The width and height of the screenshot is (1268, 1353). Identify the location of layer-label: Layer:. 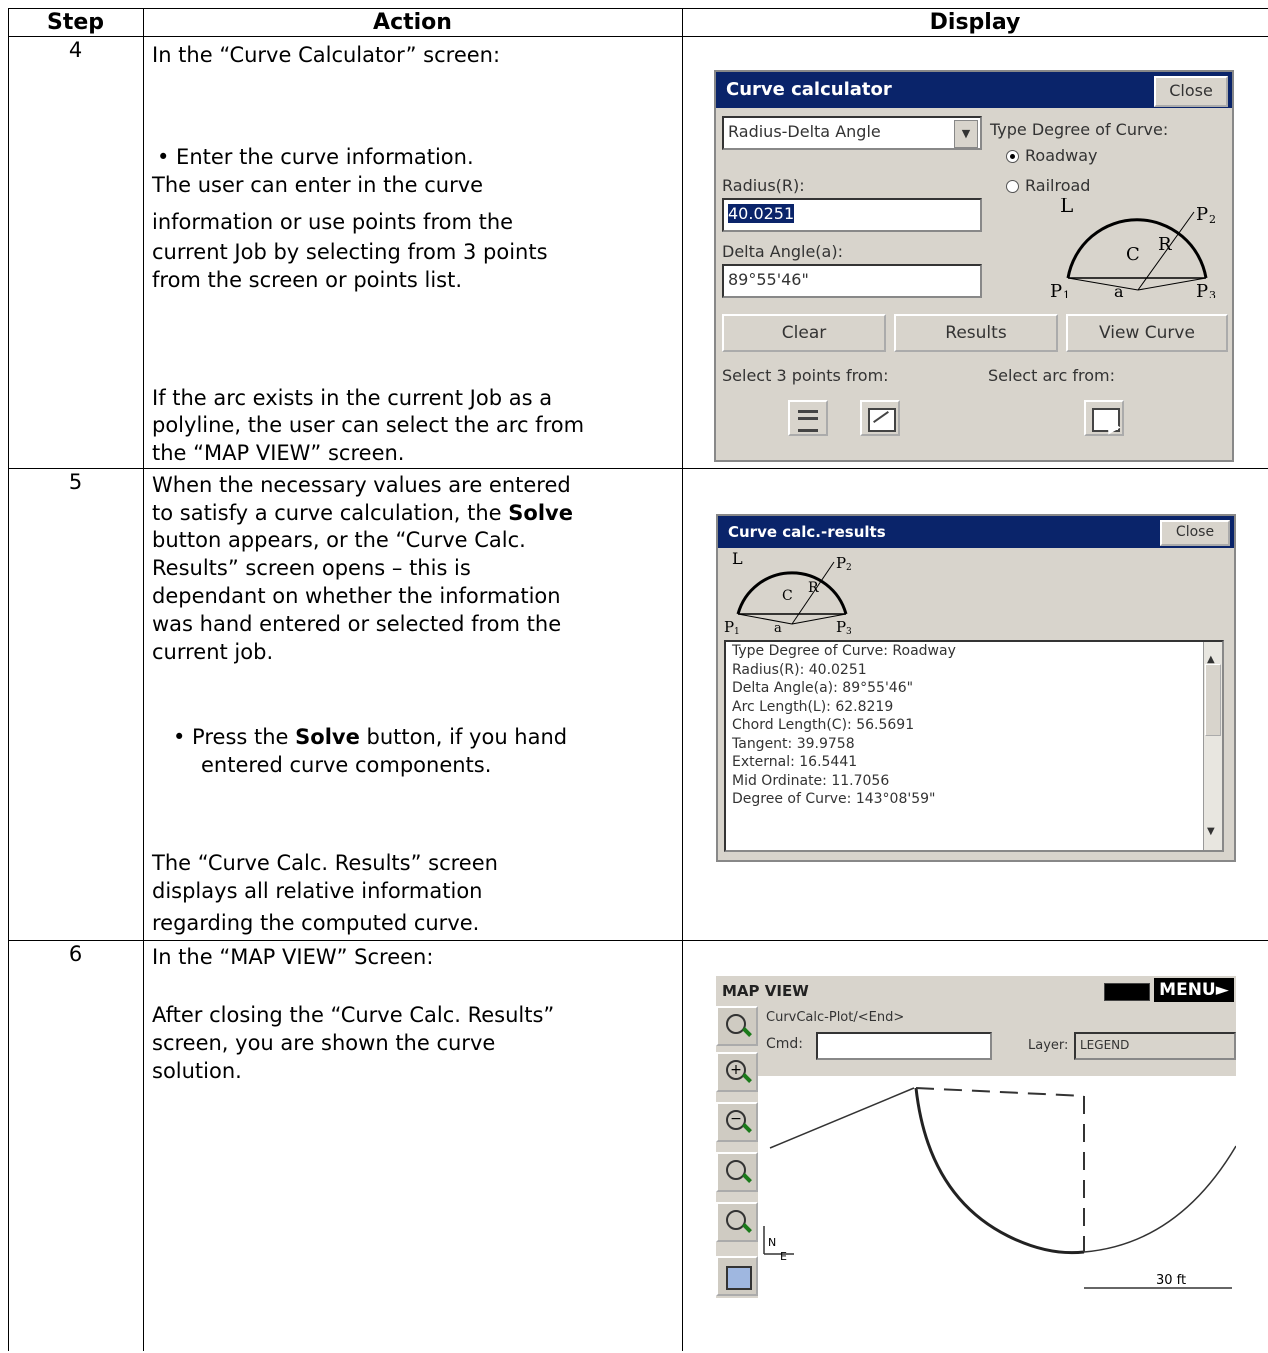
(1048, 1045).